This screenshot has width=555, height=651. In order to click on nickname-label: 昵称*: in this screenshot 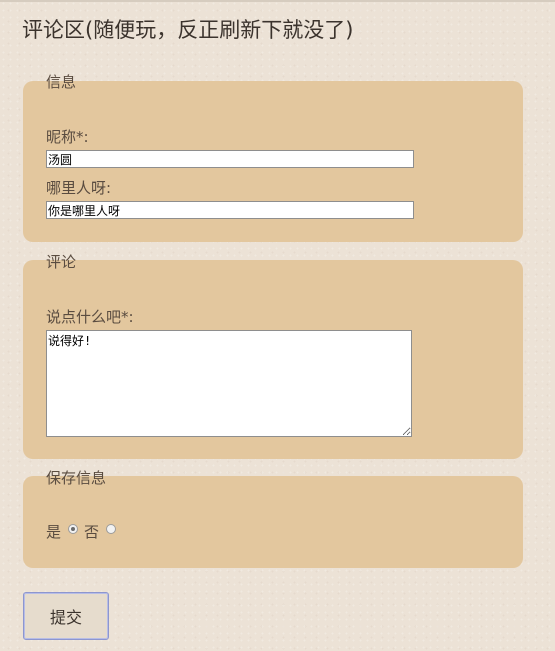, I will do `click(67, 137)`.